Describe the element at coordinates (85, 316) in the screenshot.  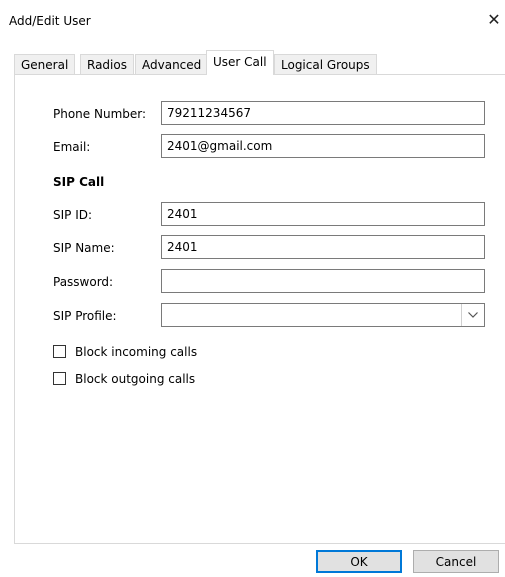
I see `sip-profile-label: SIP Profile:` at that location.